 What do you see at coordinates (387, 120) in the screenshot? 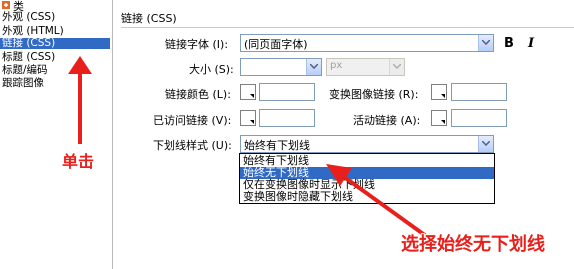
I see `active-link-label: 活动链接 (A):` at bounding box center [387, 120].